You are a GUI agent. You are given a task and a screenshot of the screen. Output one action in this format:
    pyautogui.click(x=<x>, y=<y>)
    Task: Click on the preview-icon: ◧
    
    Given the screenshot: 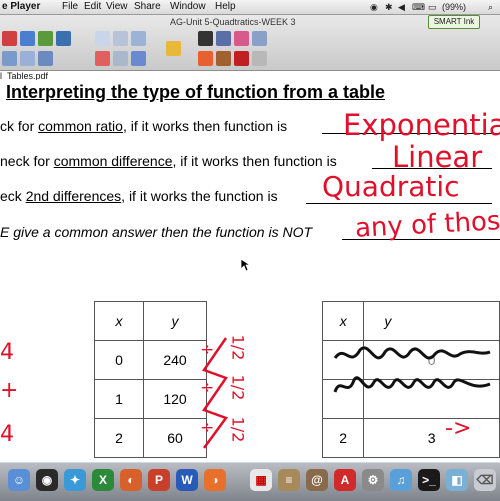 What is the action you would take?
    pyautogui.click(x=457, y=480)
    